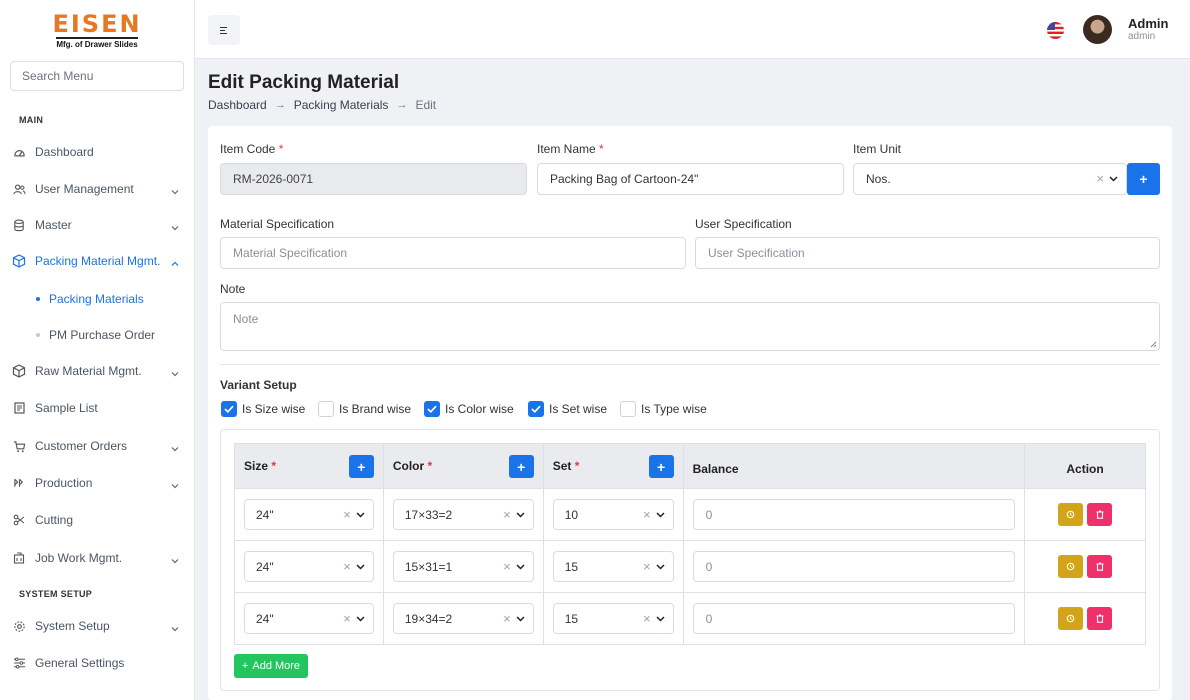 Image resolution: width=1190 pixels, height=700 pixels. What do you see at coordinates (1148, 23) in the screenshot?
I see `user-name: Admin` at bounding box center [1148, 23].